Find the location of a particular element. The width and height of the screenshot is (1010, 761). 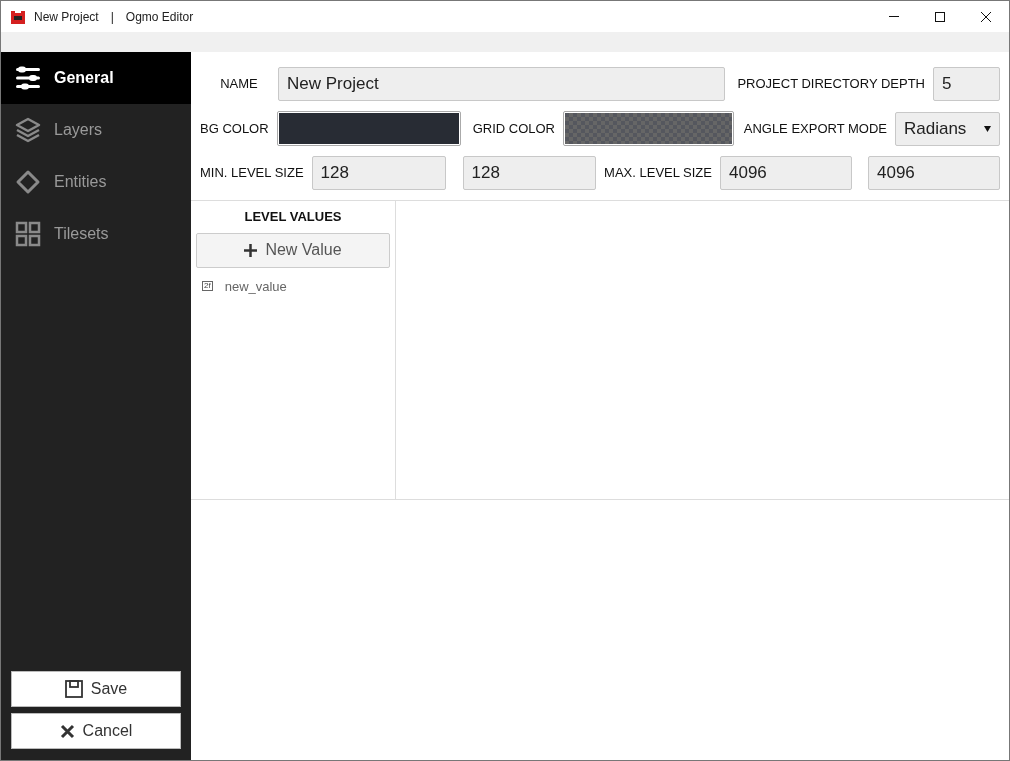

window-title: New Project is located at coordinates (66, 17).